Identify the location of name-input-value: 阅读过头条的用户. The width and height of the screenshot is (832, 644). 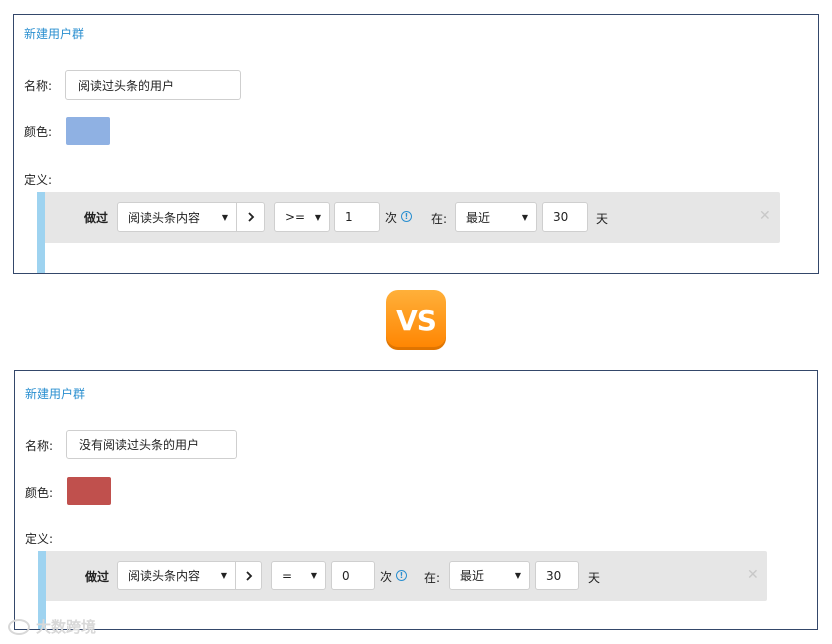
(126, 85).